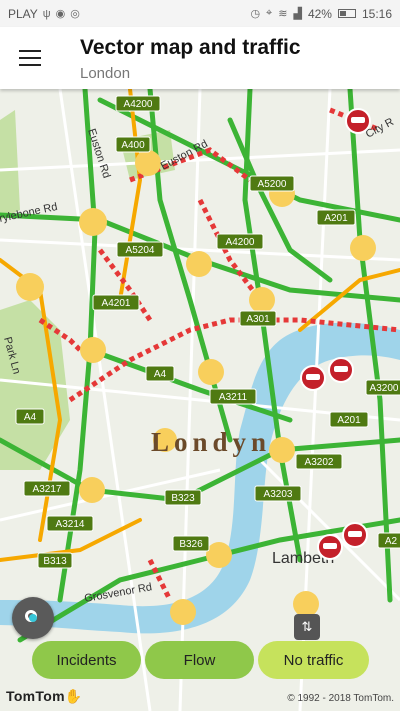 This screenshot has width=400, height=711. What do you see at coordinates (30, 51) in the screenshot?
I see `hamburger-icon` at bounding box center [30, 51].